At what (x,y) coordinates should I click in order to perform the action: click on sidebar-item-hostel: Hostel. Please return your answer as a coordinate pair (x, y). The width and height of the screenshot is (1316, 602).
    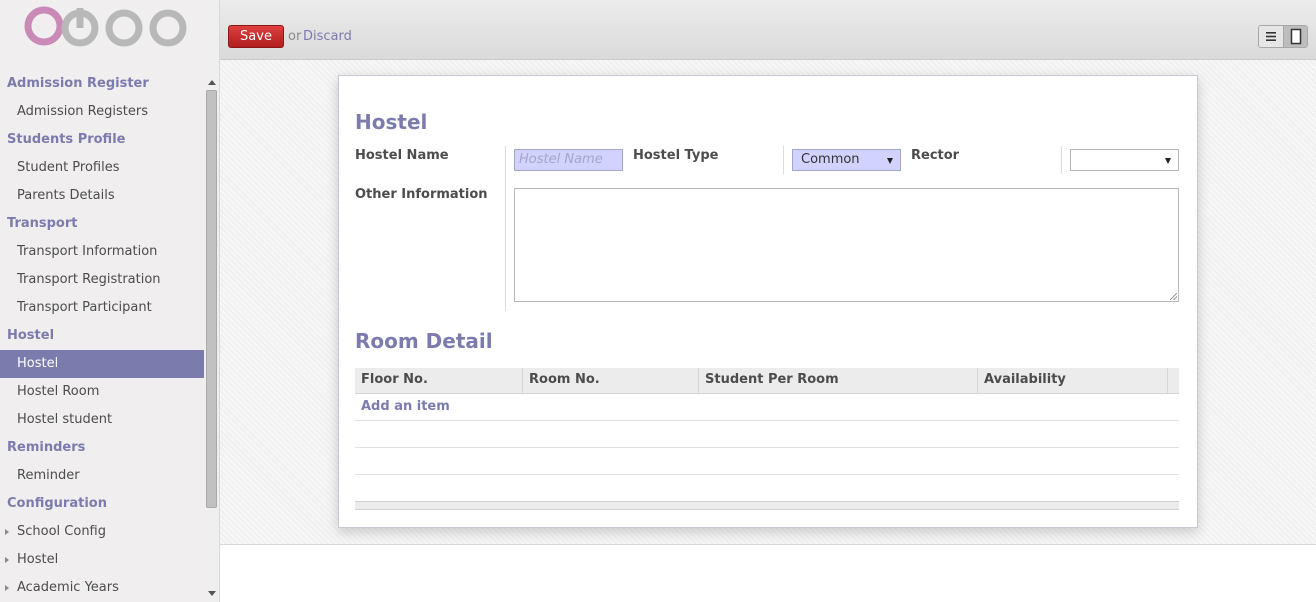
    Looking at the image, I should click on (102, 364).